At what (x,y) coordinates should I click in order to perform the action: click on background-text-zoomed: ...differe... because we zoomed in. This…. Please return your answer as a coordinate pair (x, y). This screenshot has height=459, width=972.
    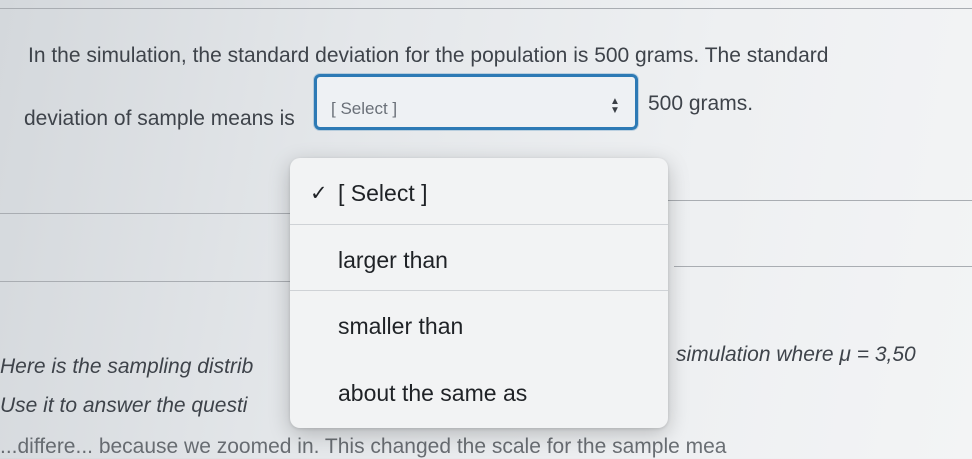
    Looking at the image, I should click on (363, 446).